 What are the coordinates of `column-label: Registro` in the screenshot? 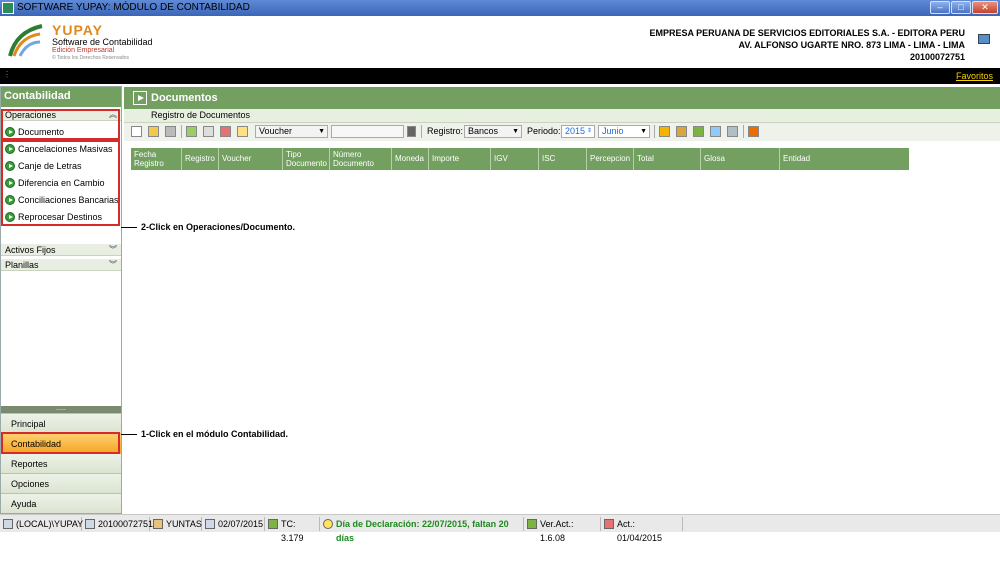 It's located at (149, 163).